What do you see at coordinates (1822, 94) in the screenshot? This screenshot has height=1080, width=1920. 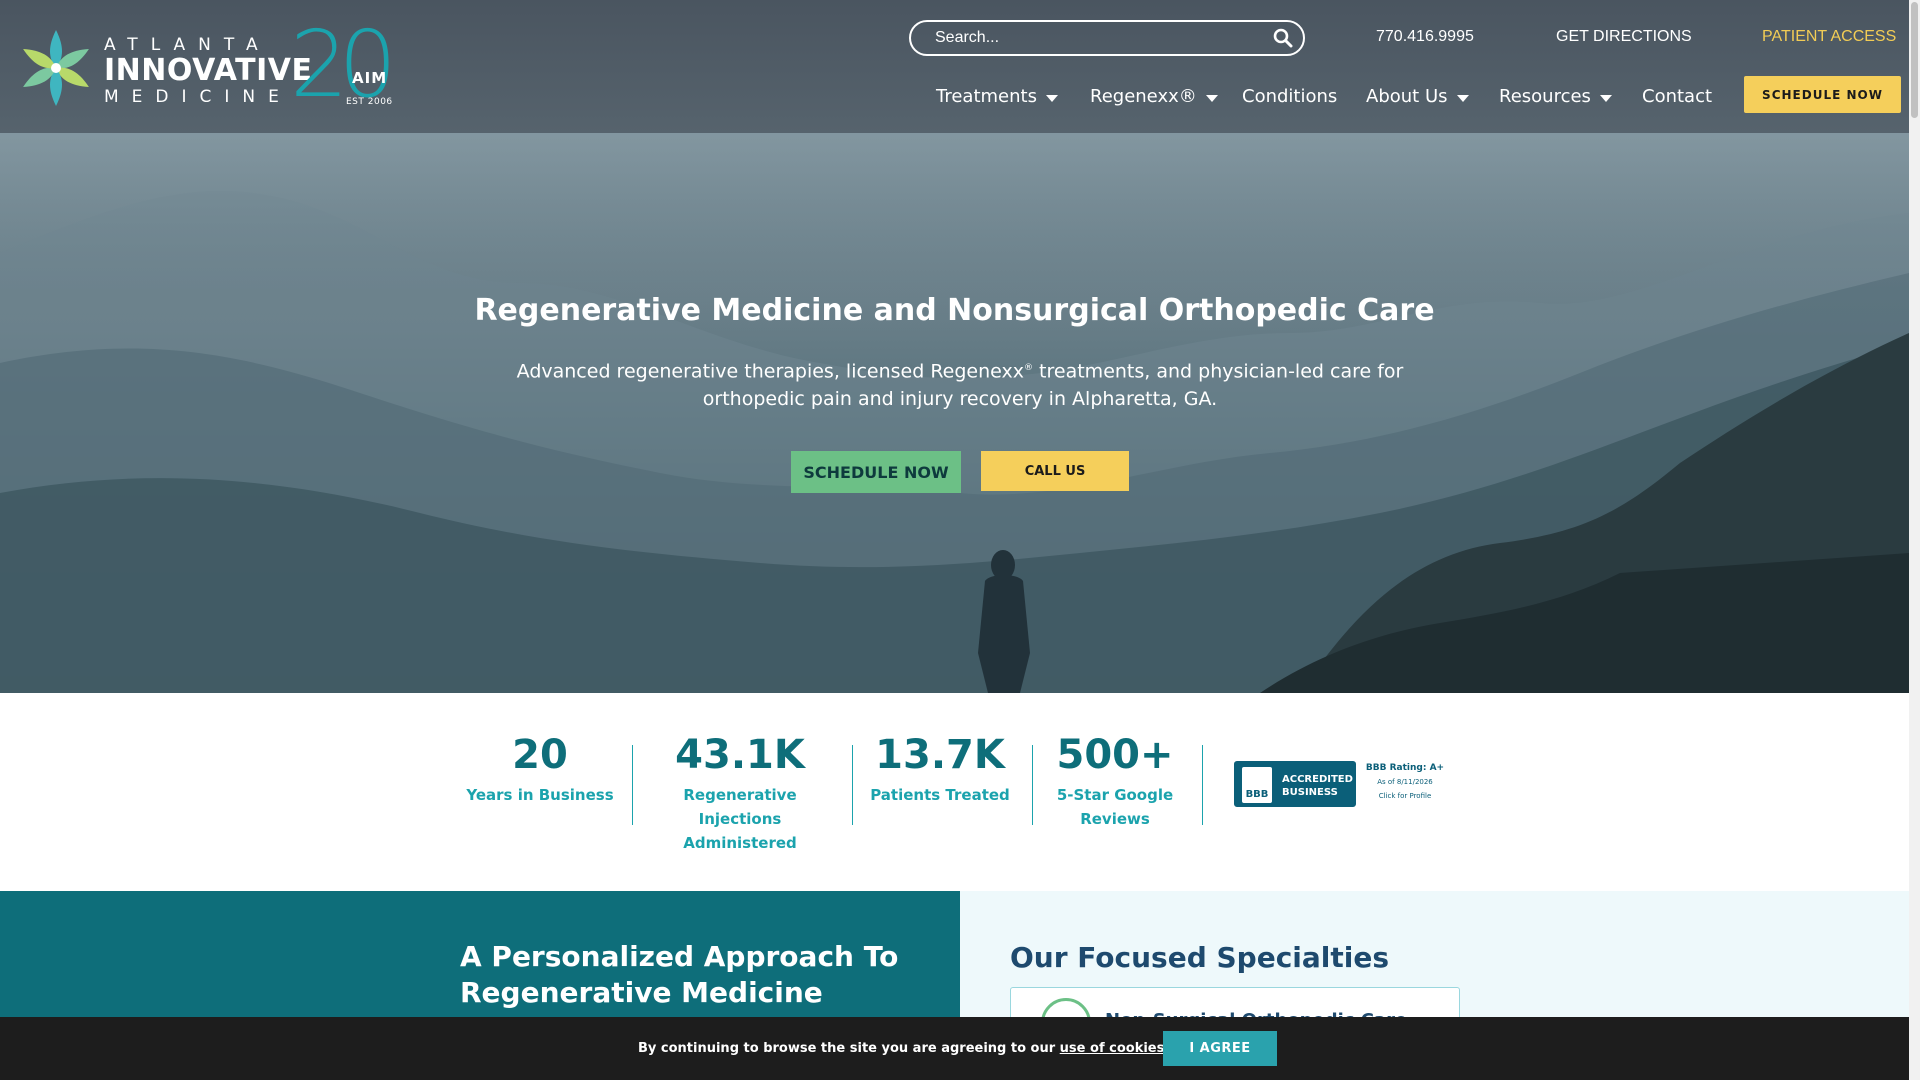 I see `header-schedule-button: SCHEDULE NOW` at bounding box center [1822, 94].